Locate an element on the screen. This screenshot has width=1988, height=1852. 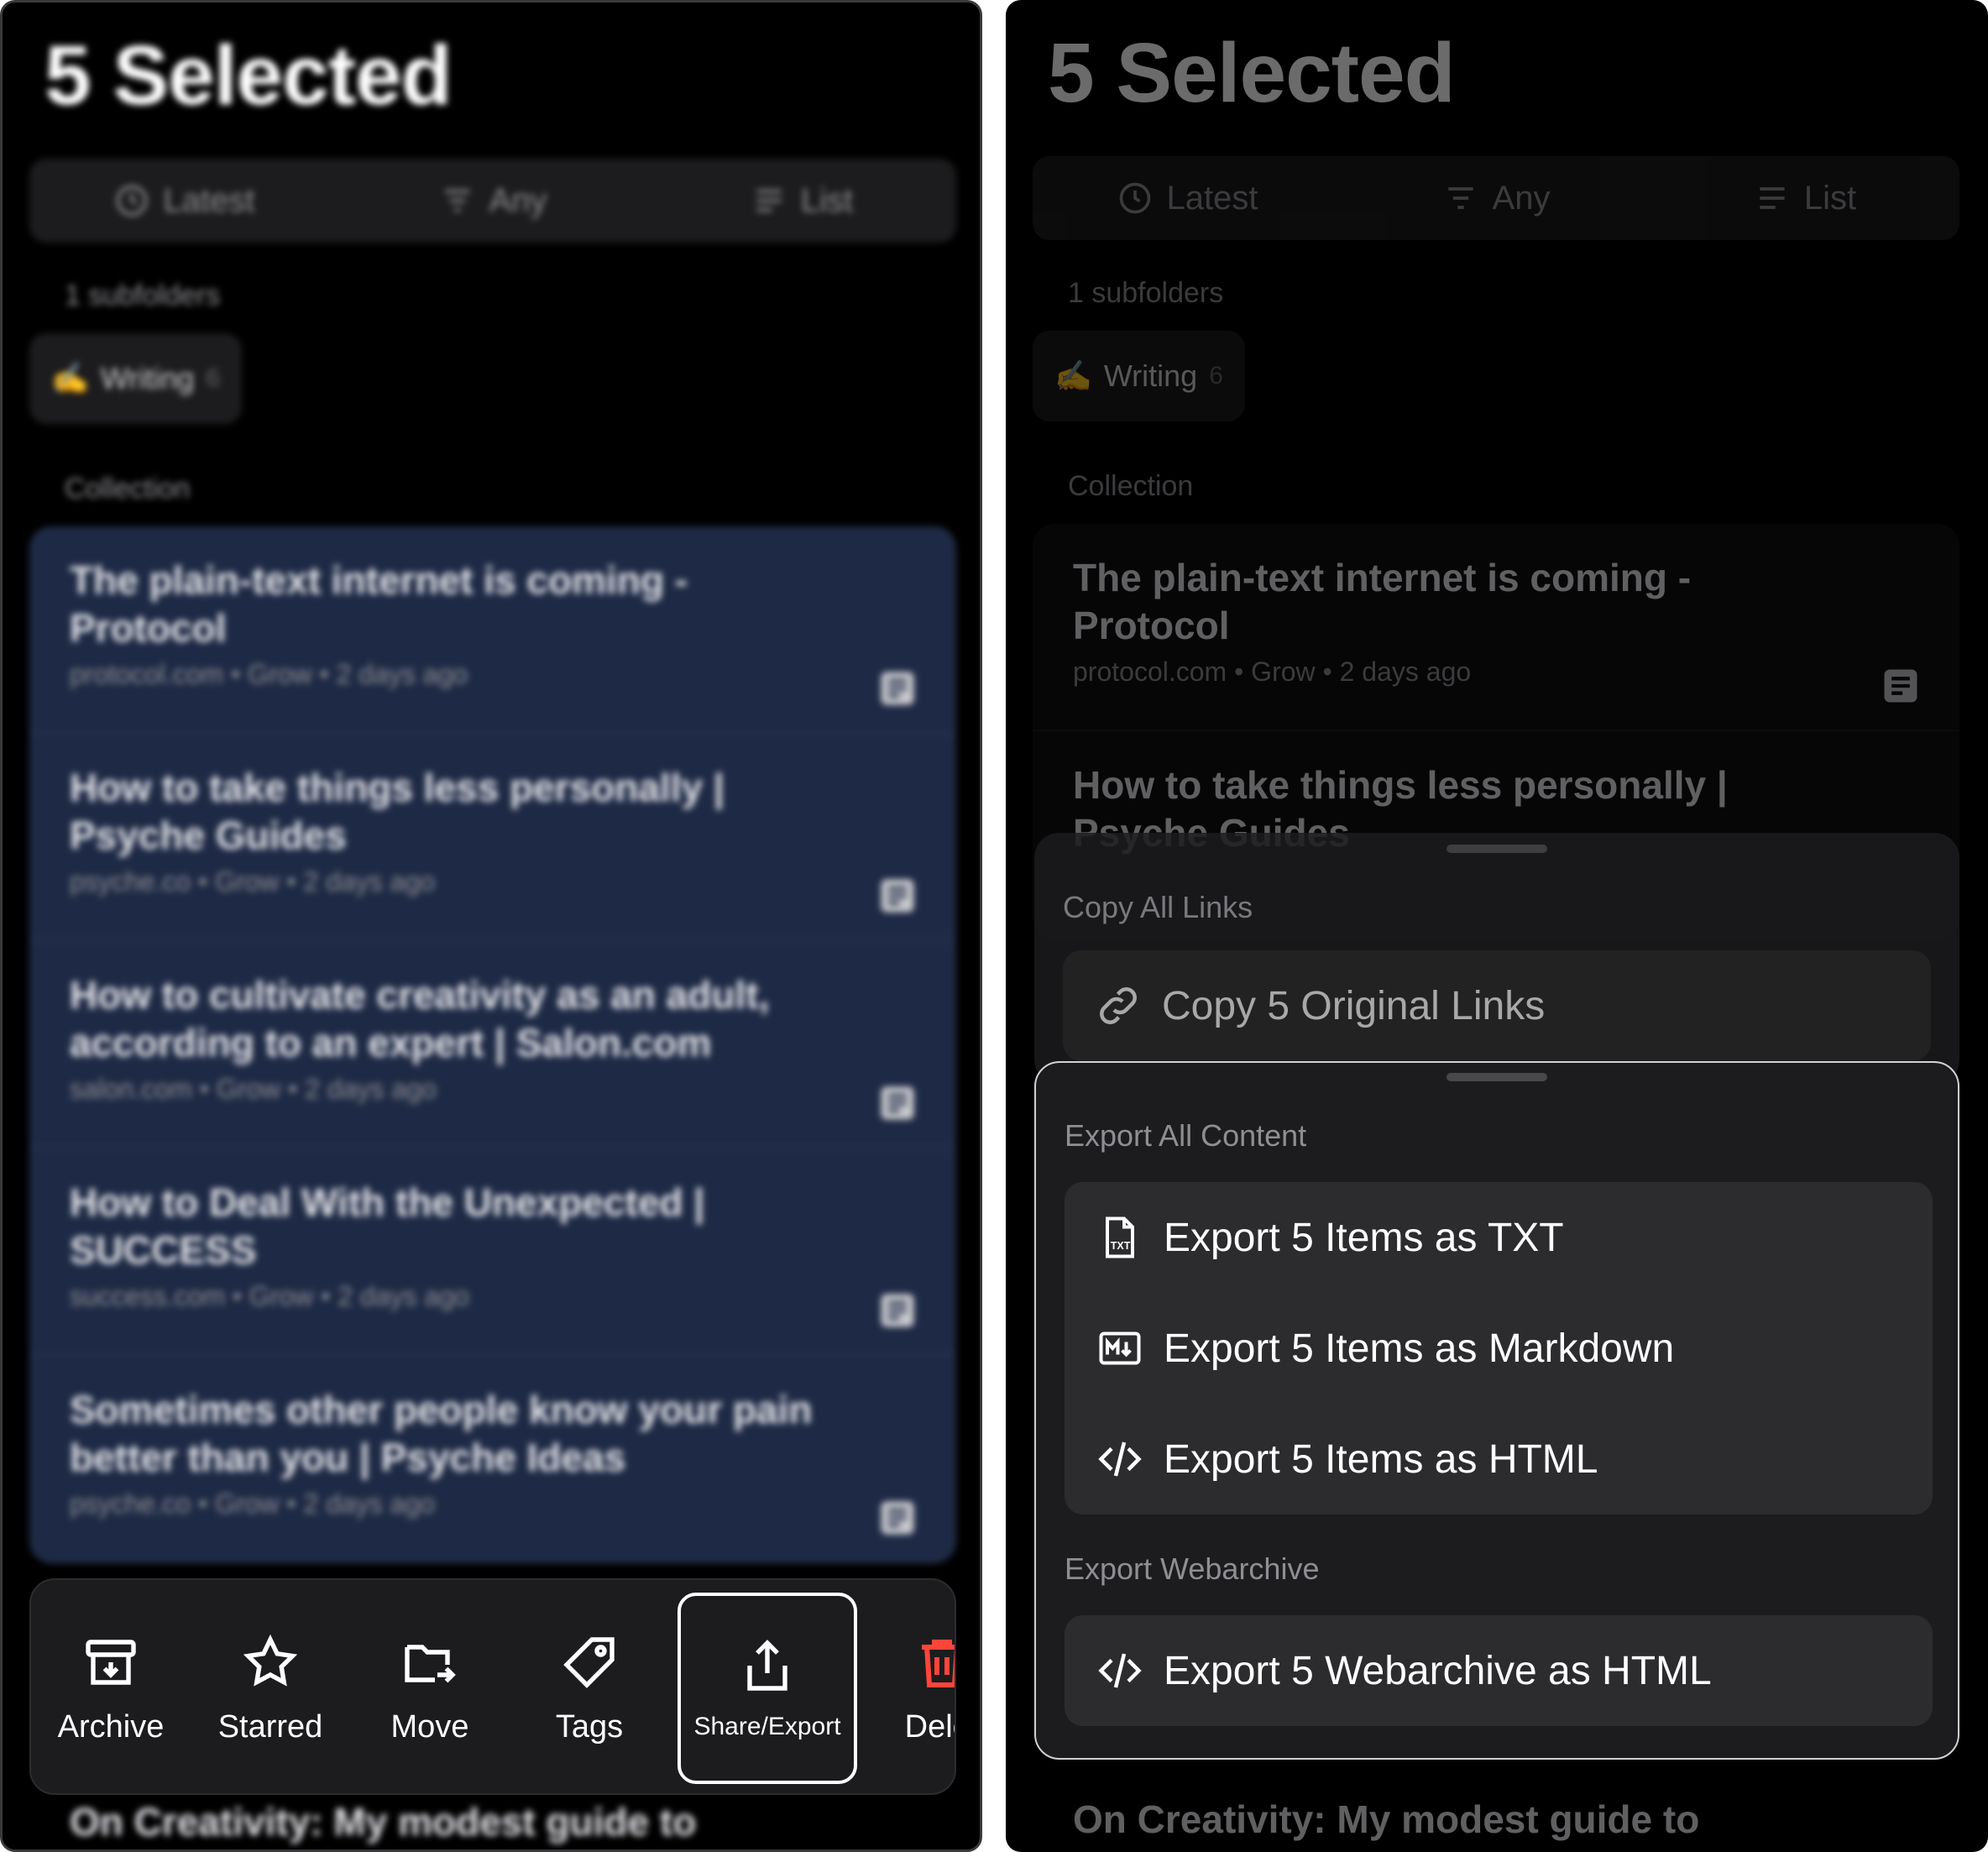
export-webarchive-label: Export Webarchive is located at coordinates (1192, 1568).